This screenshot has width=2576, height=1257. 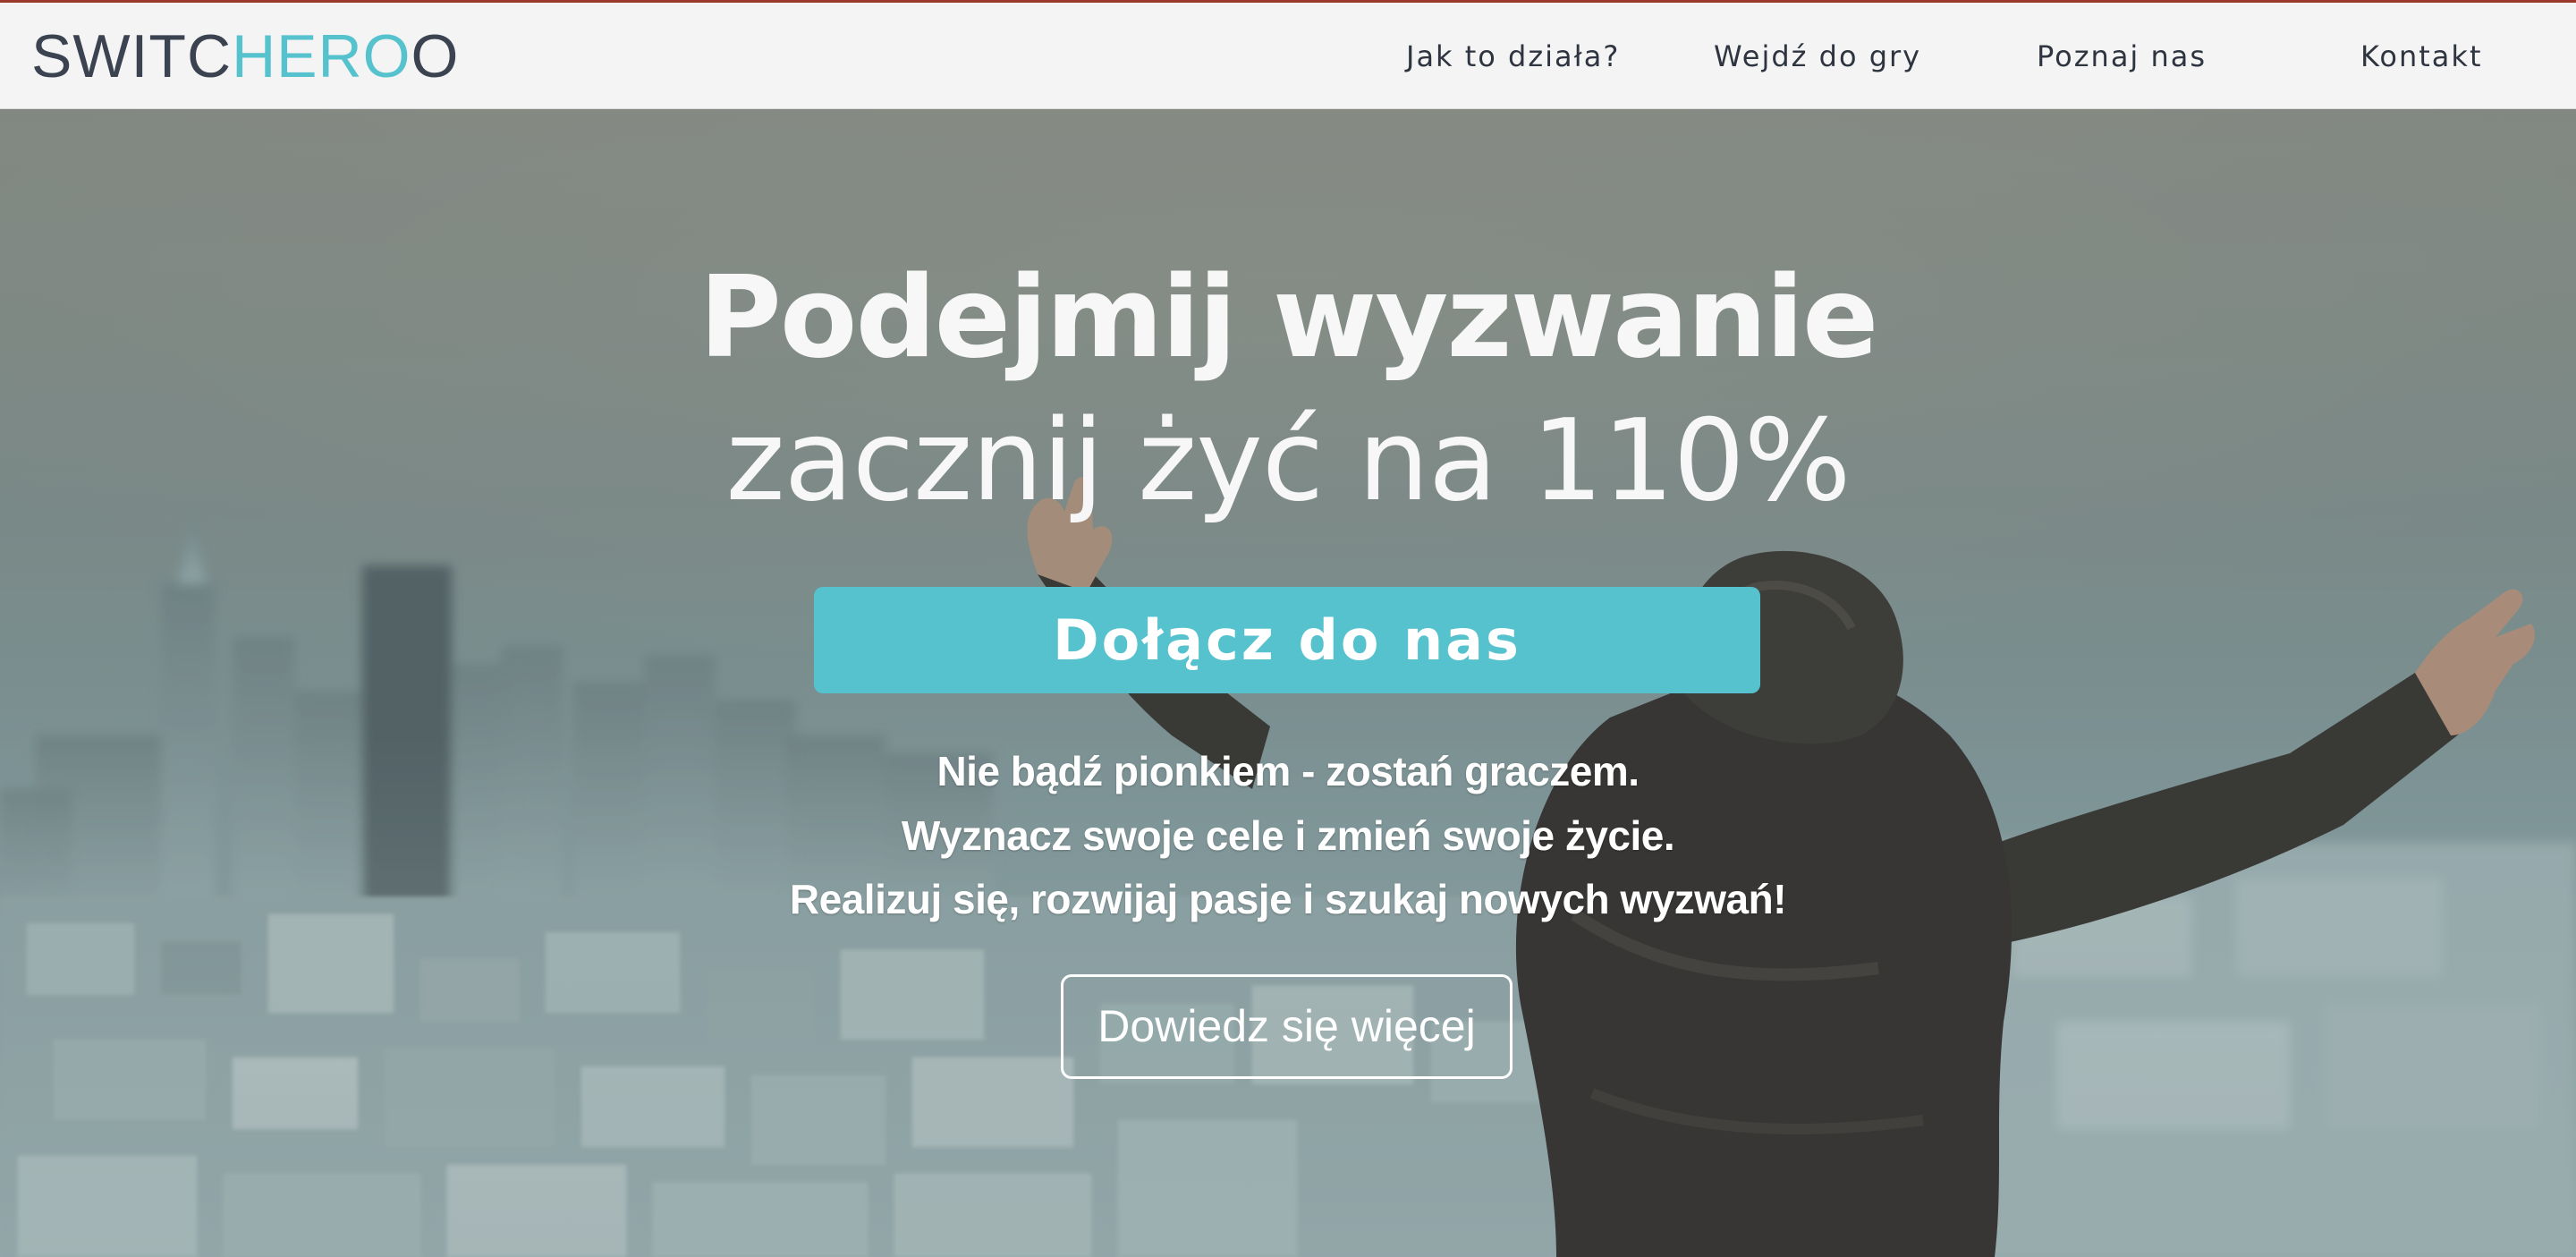 What do you see at coordinates (1287, 1026) in the screenshot?
I see `learn-more-button: Dowiedz się więcej` at bounding box center [1287, 1026].